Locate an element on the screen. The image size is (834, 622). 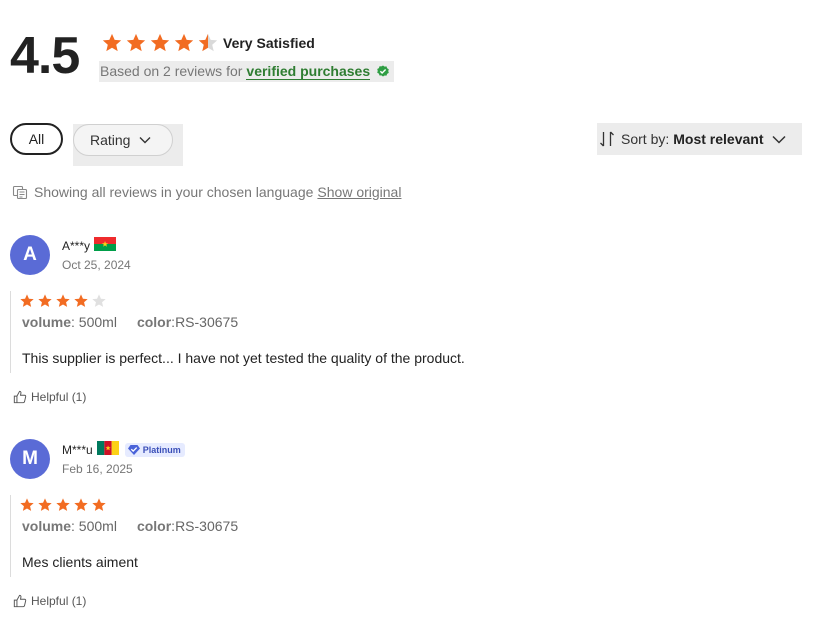
rating-filter-wrapper: Rating is located at coordinates (128, 145).